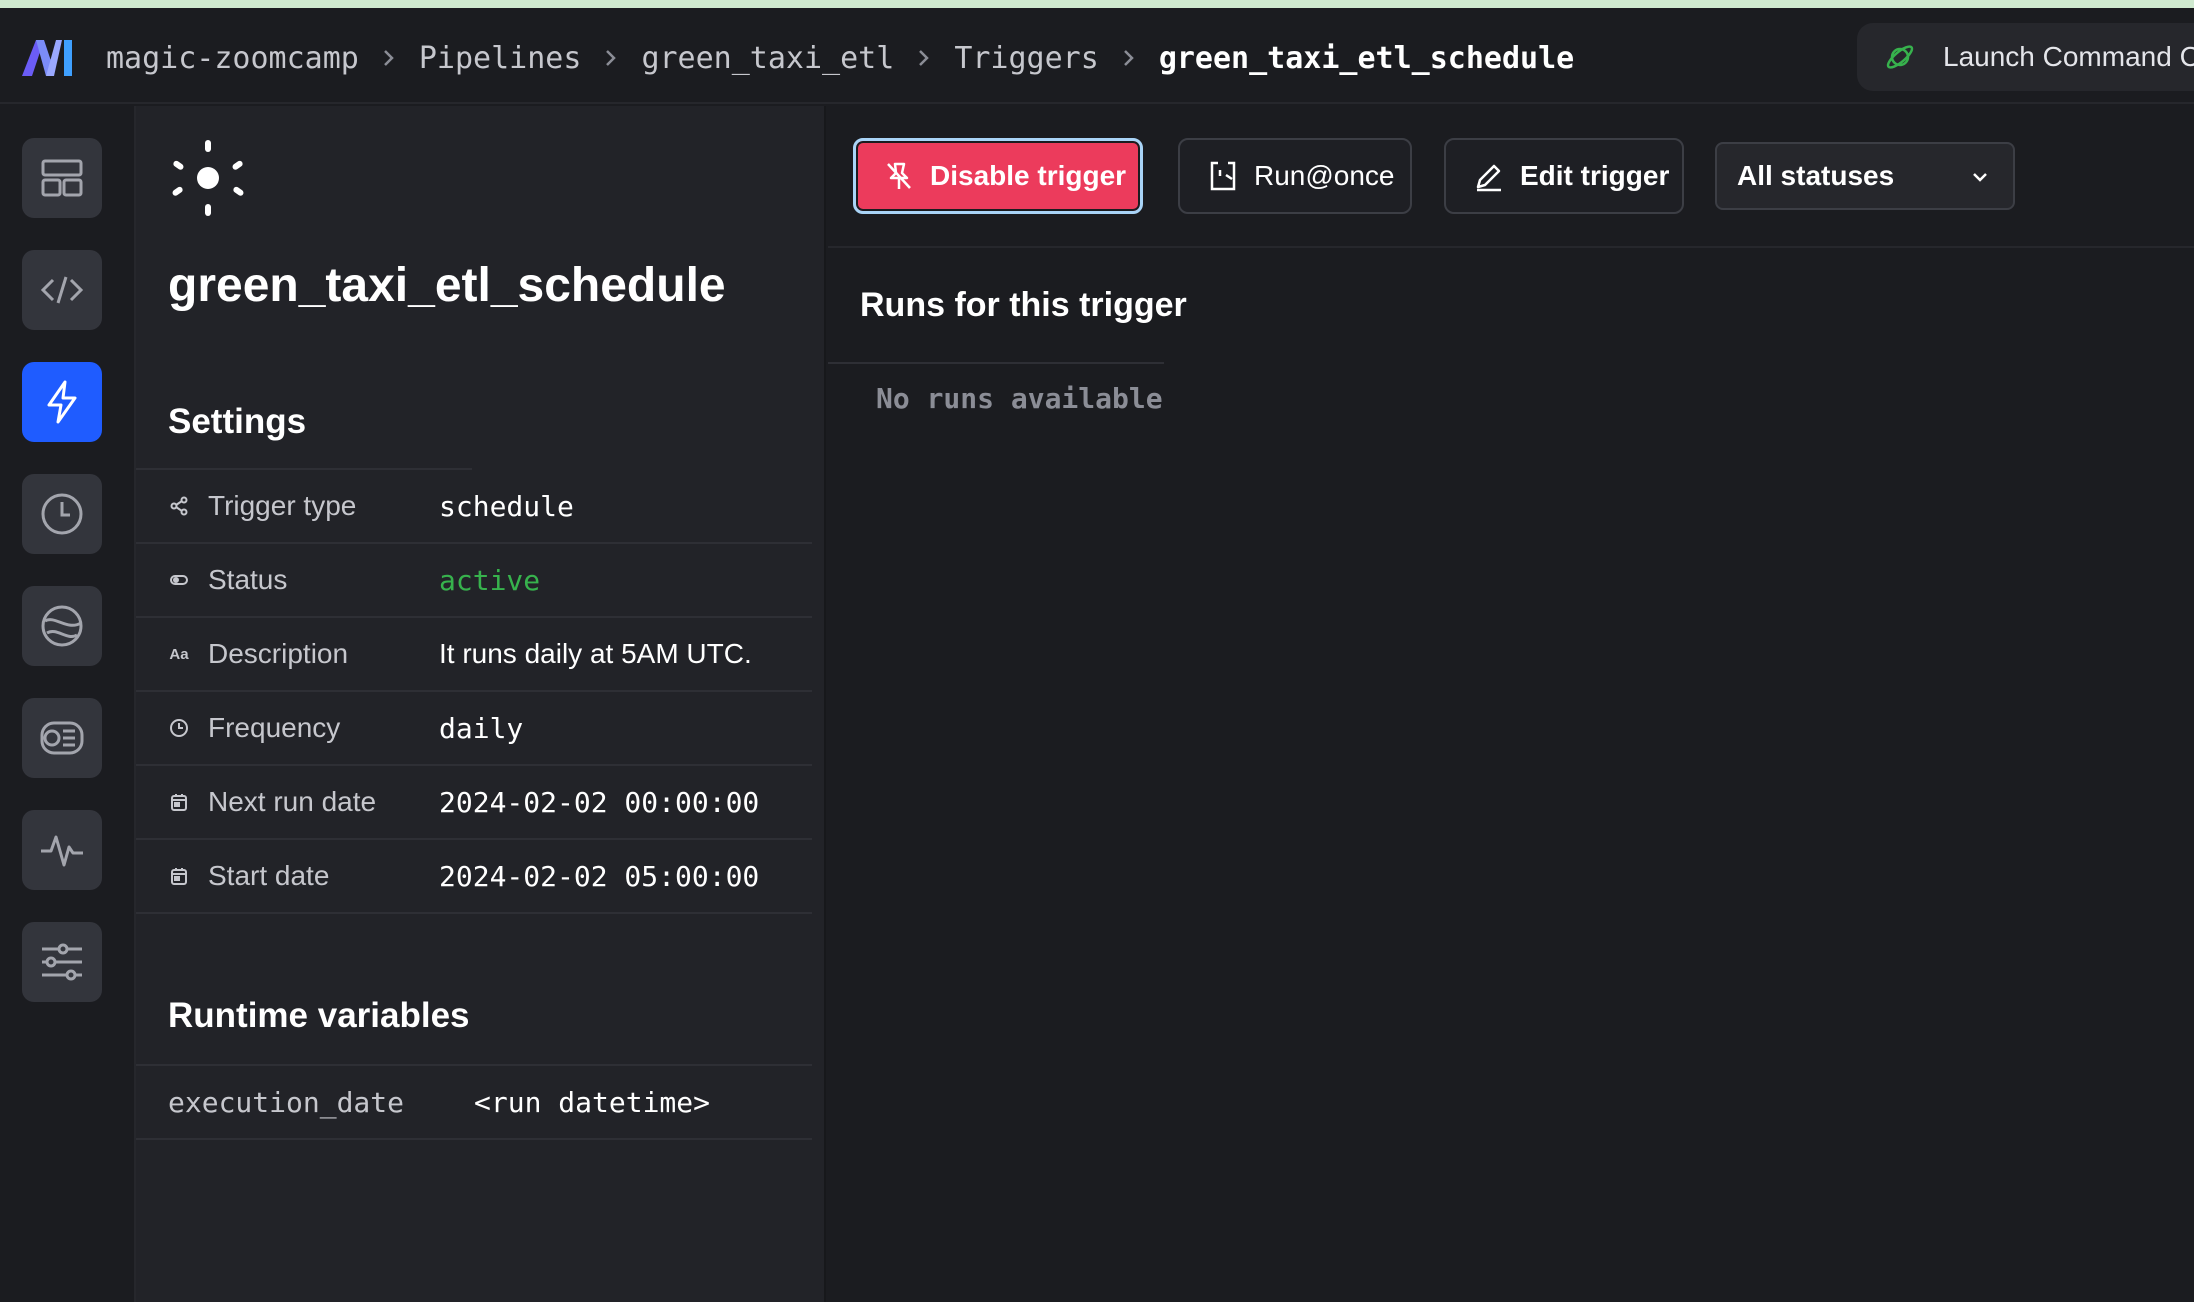 This screenshot has width=2194, height=1302. I want to click on settings-label: Description, so click(278, 653).